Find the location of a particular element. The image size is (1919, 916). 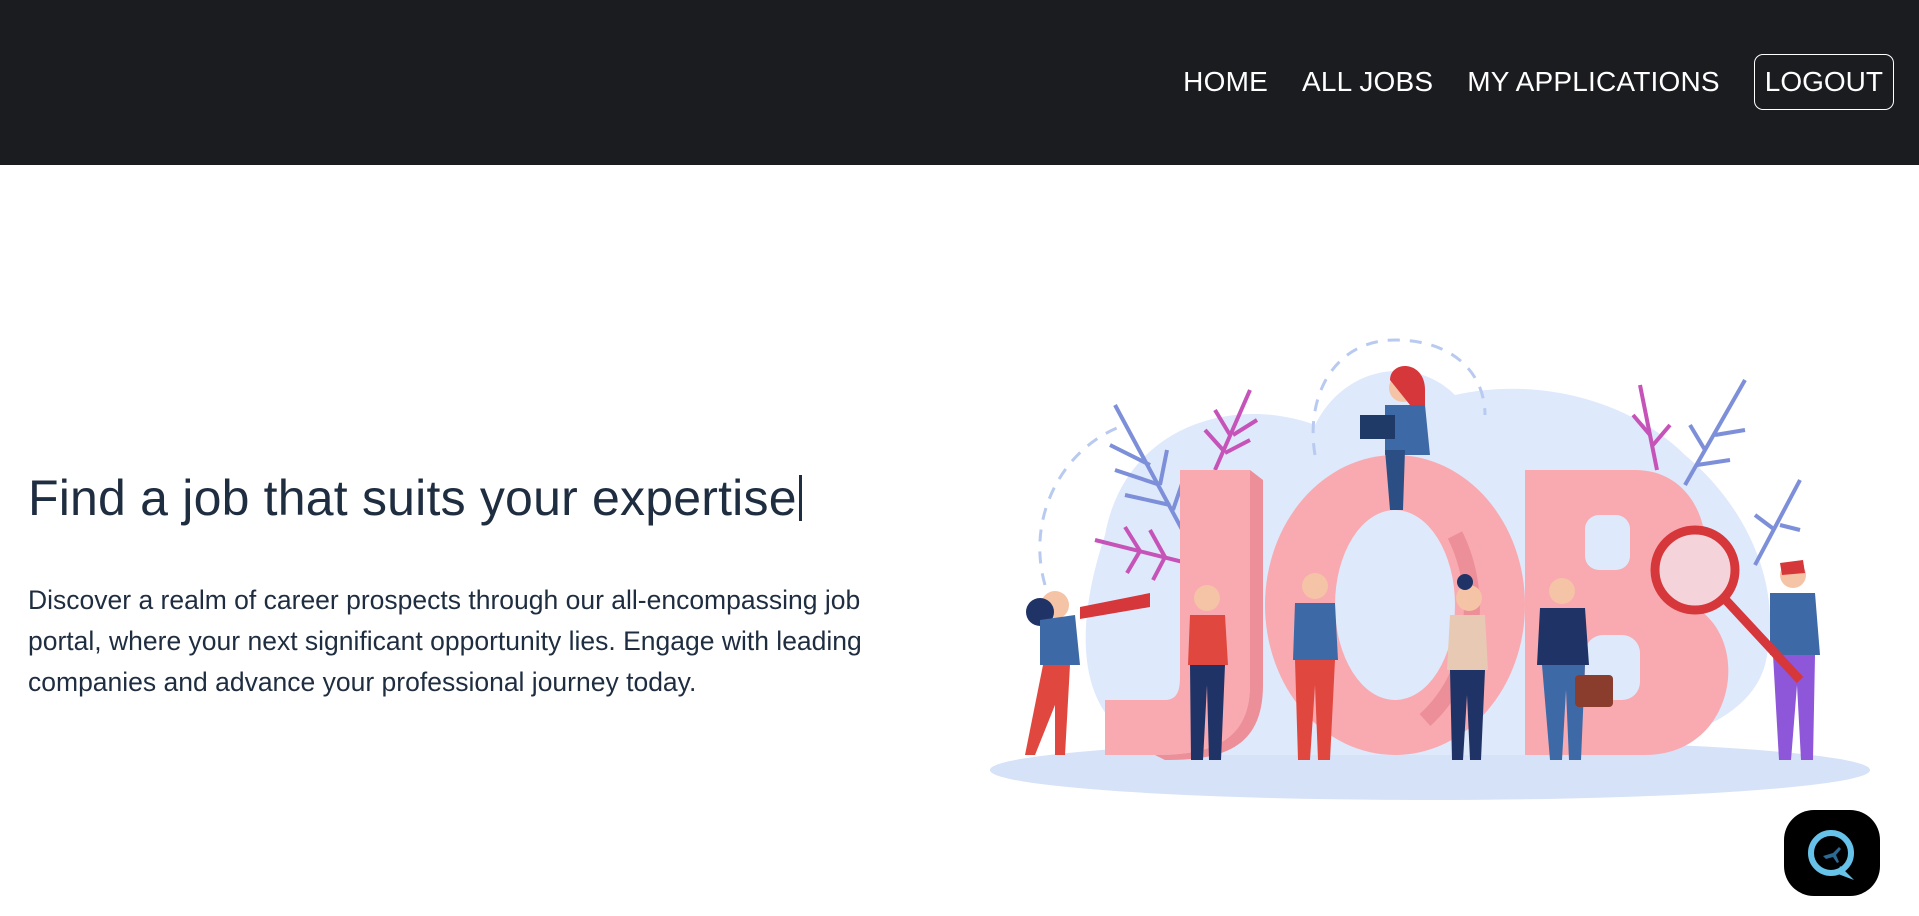

nav-home: HOME is located at coordinates (1225, 82).